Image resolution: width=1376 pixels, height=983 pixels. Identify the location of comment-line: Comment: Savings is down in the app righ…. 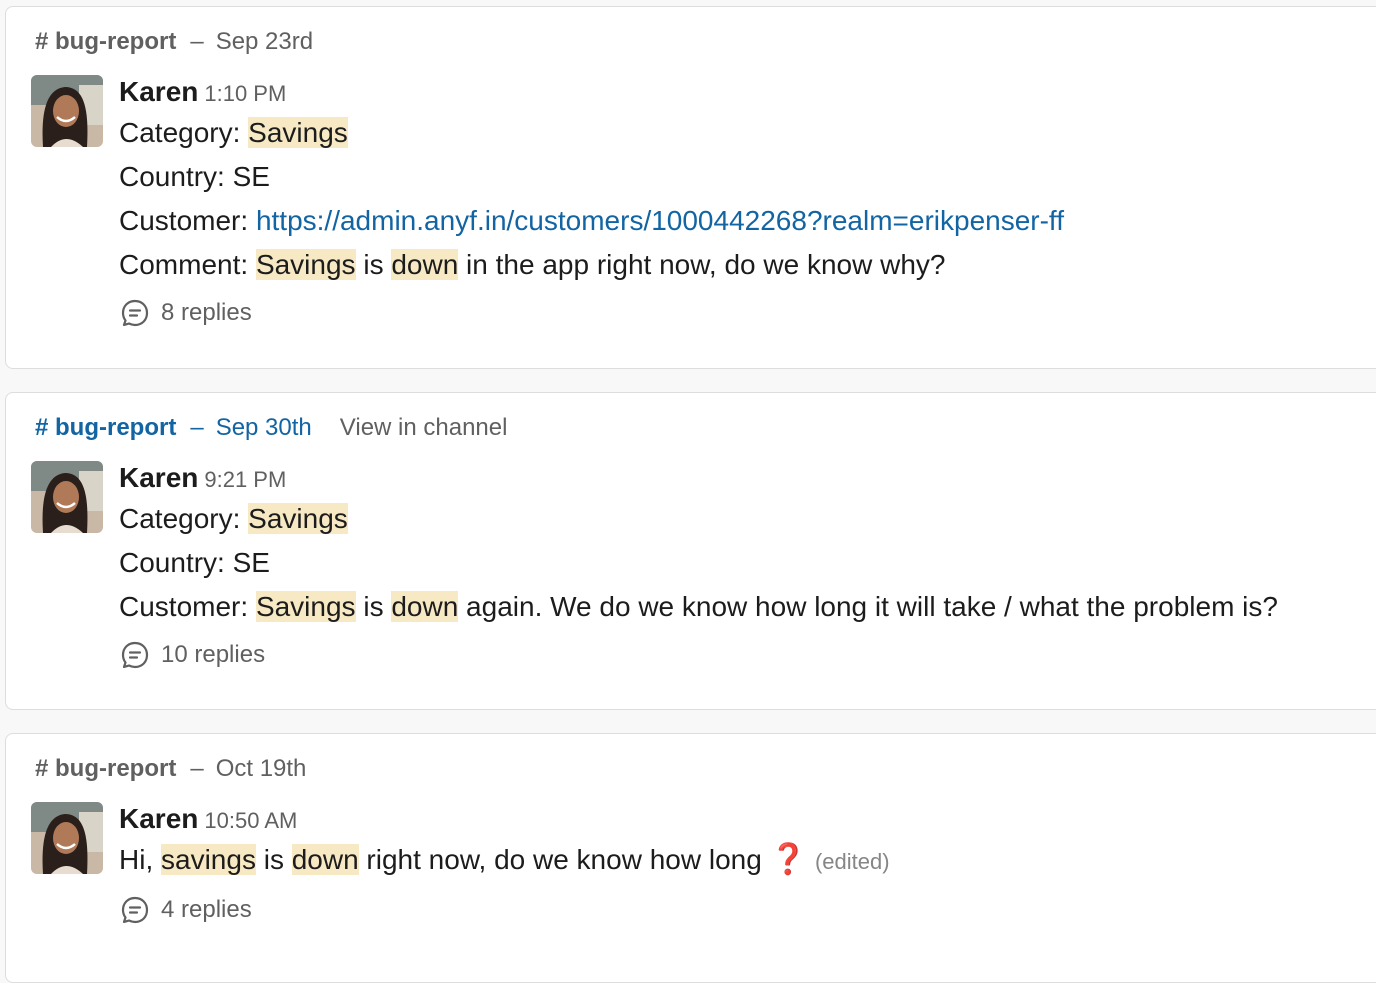
(591, 265).